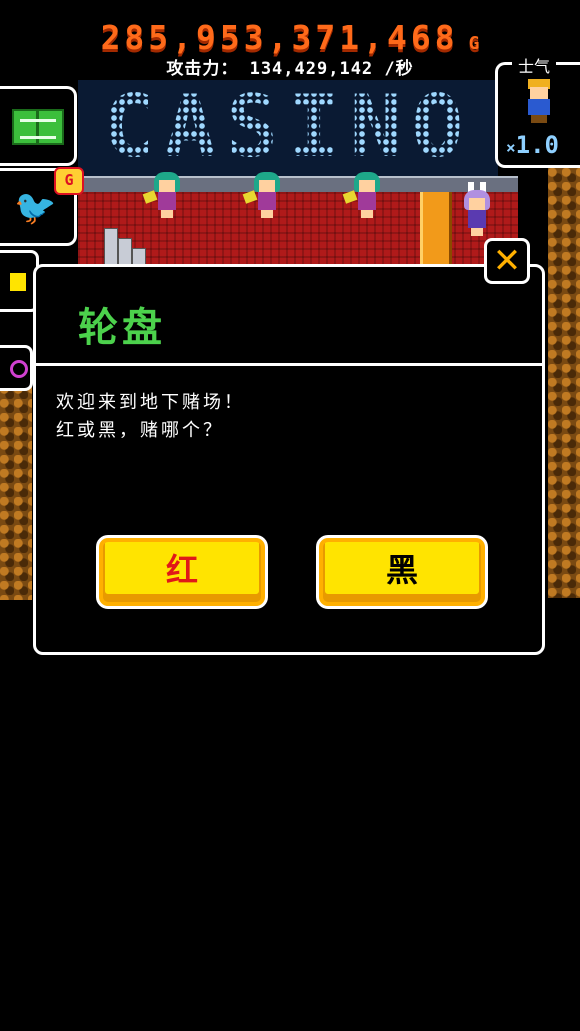 This screenshot has height=1031, width=580. I want to click on twitter-button: 🐦 G, so click(42, 206).